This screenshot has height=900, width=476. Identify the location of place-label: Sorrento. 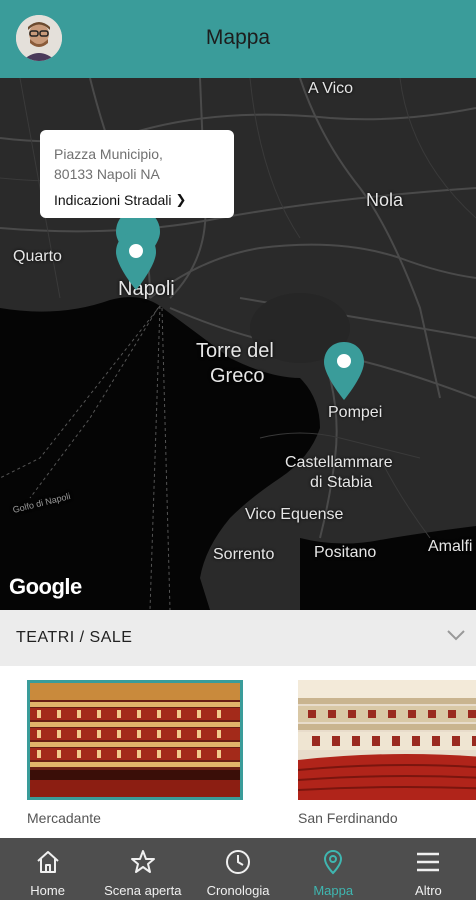
(244, 554).